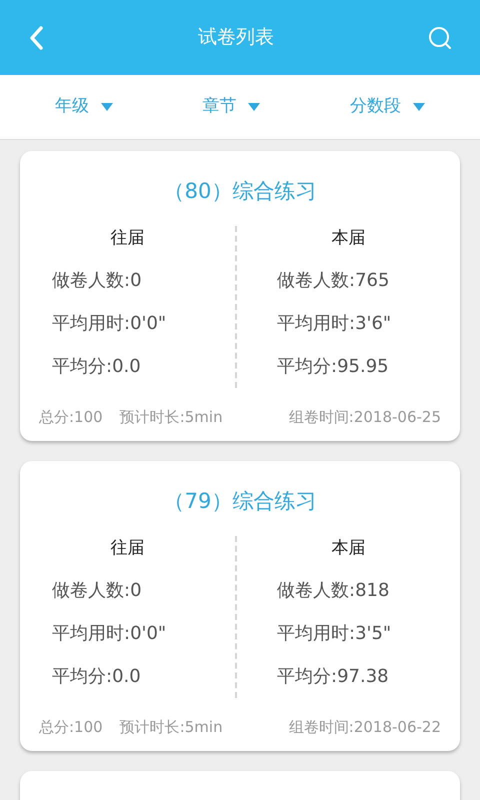  I want to click on filter-dropdown: 分数段, so click(388, 107).